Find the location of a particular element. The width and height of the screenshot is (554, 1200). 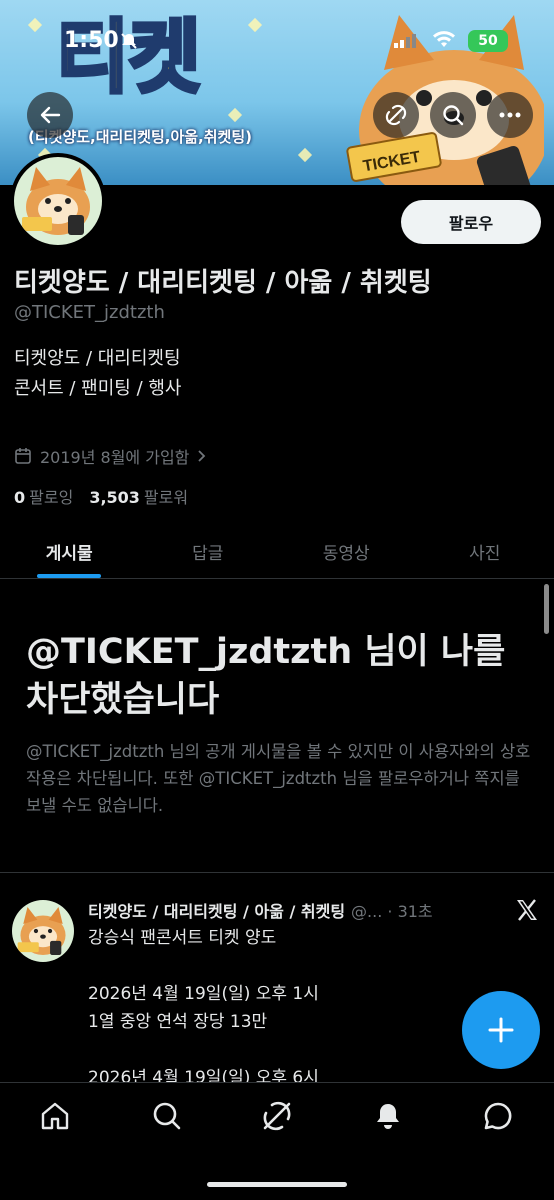

profile-bio: 티켓양도 / 대리티켓팅 콘서트 / 팬미팅 / 행사 is located at coordinates (98, 374).